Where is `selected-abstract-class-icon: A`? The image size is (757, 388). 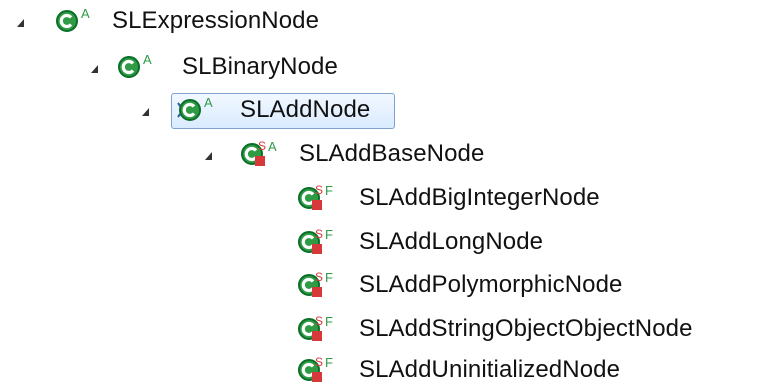
selected-abstract-class-icon: A is located at coordinates (194, 110).